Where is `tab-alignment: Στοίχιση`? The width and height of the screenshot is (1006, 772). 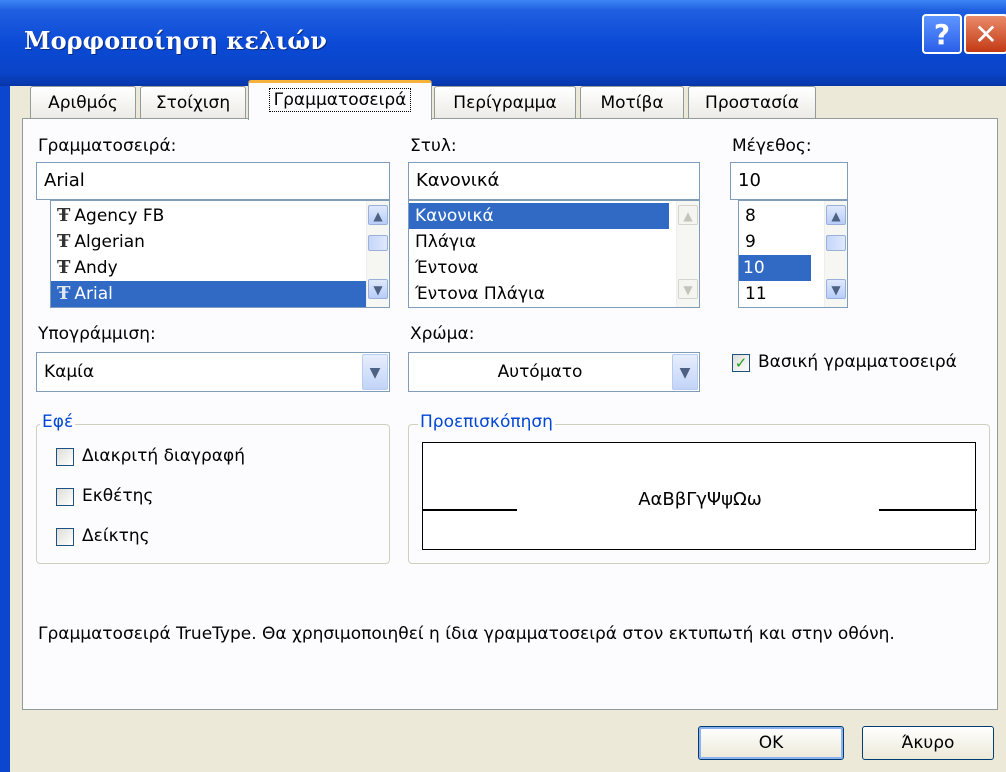 tab-alignment: Στοίχιση is located at coordinates (193, 102).